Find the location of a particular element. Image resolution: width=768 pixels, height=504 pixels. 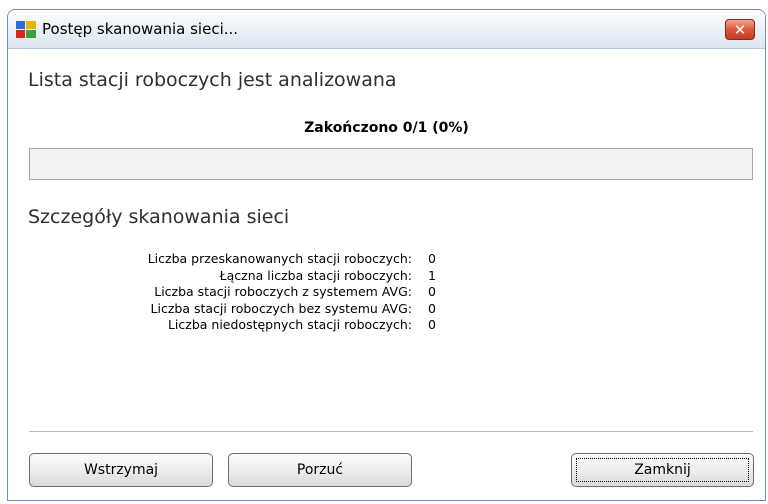

stat-label: Liczba przeskanowanych stacji roboczych: is located at coordinates (279, 258).